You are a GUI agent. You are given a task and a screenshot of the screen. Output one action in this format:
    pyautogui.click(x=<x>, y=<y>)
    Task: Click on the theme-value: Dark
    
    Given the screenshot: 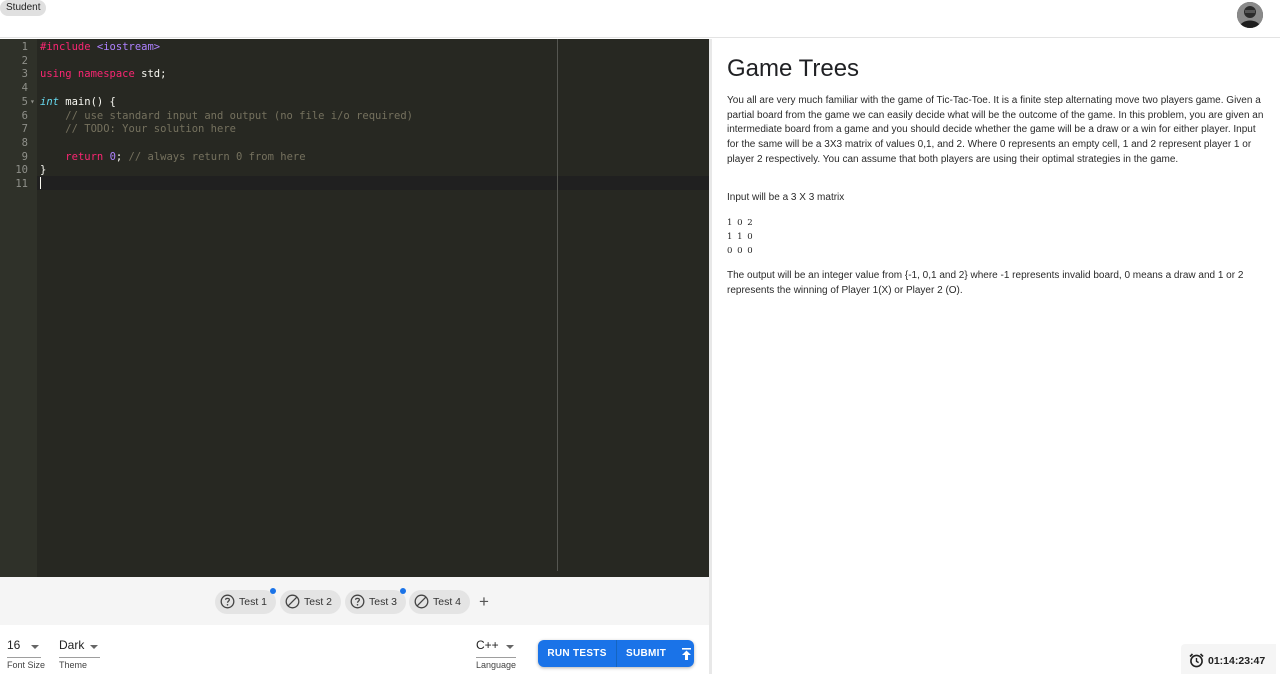 What is the action you would take?
    pyautogui.click(x=72, y=645)
    